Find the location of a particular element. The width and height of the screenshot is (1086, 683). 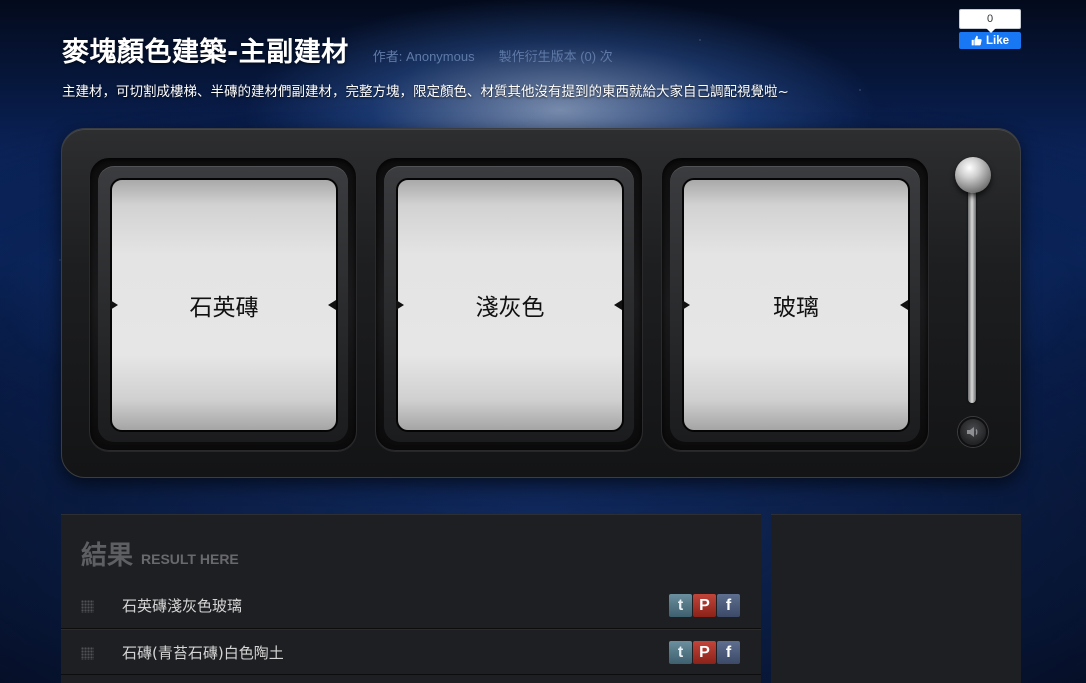

title-row: 麥塊顏色建築-主副建材 作者: Anonymous 製作衍生版本 (0) 次 is located at coordinates (512, 49).